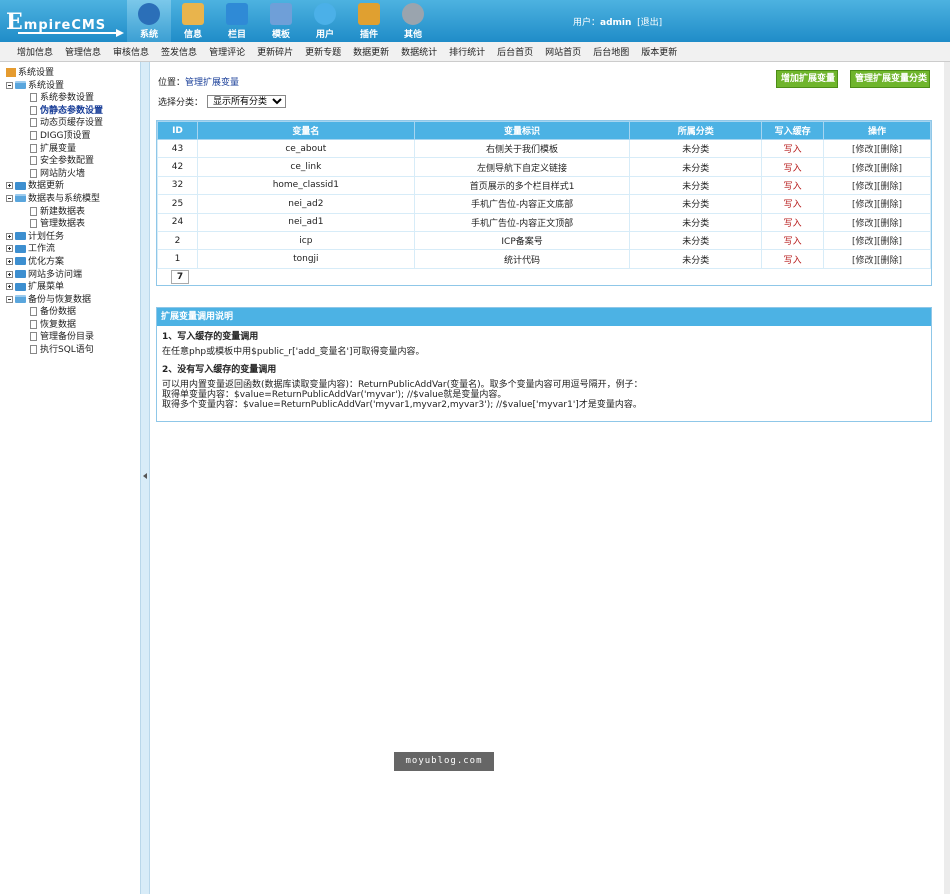  What do you see at coordinates (70, 275) in the screenshot?
I see `tree-folder: 网站多访问端` at bounding box center [70, 275].